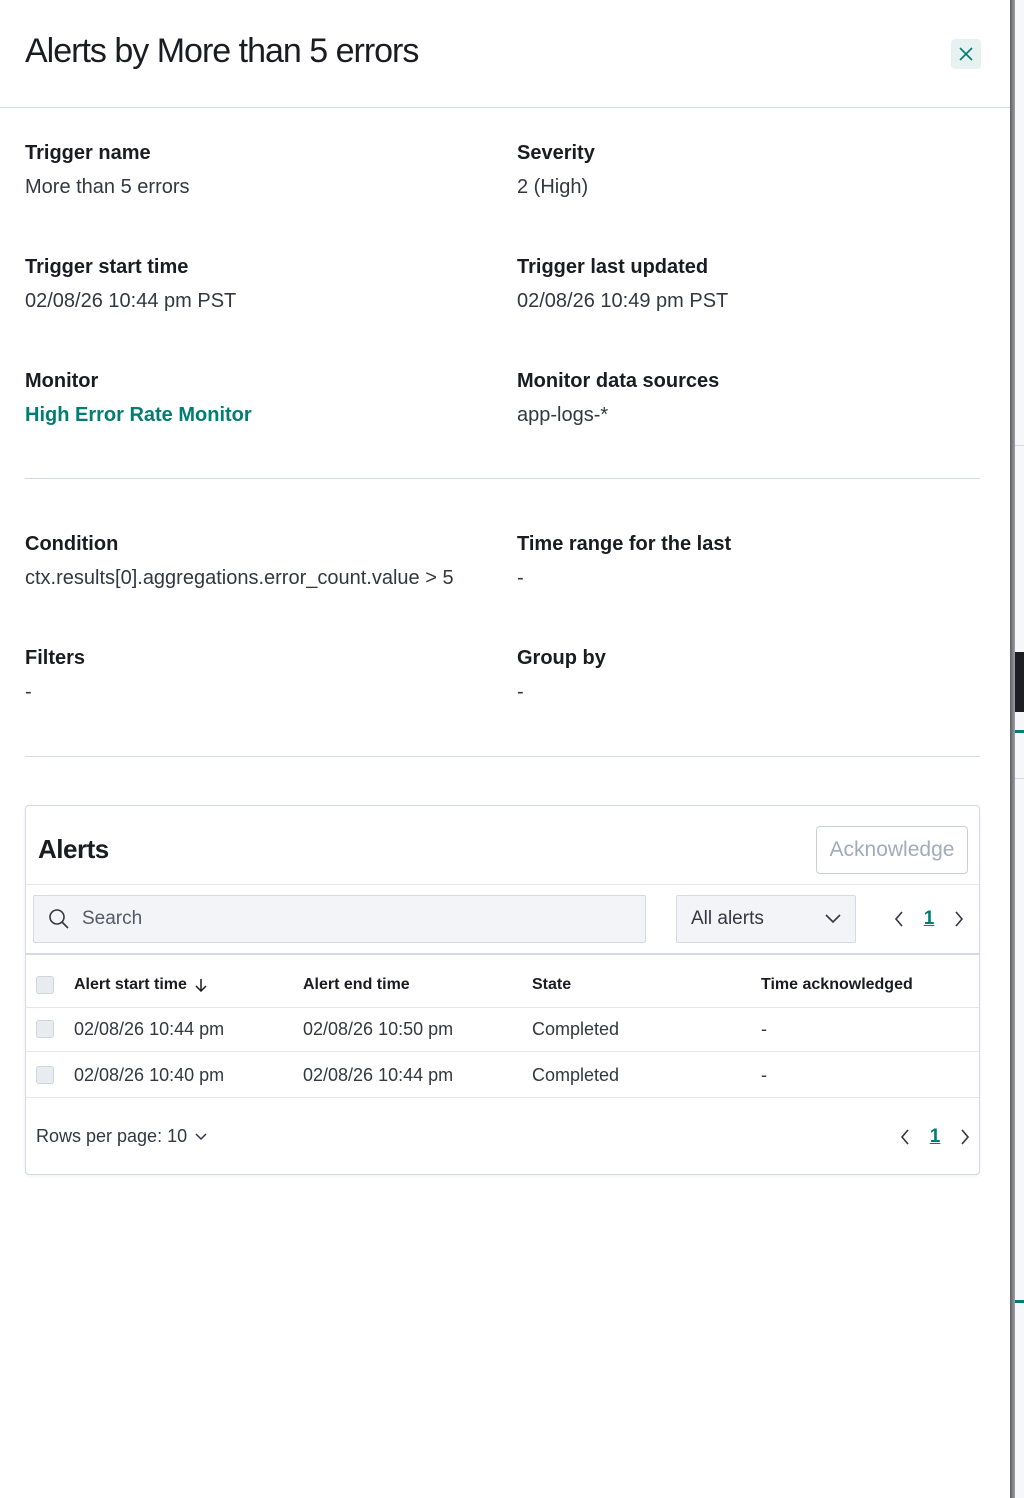 The height and width of the screenshot is (1498, 1024). I want to click on background-dark-block, so click(1019, 682).